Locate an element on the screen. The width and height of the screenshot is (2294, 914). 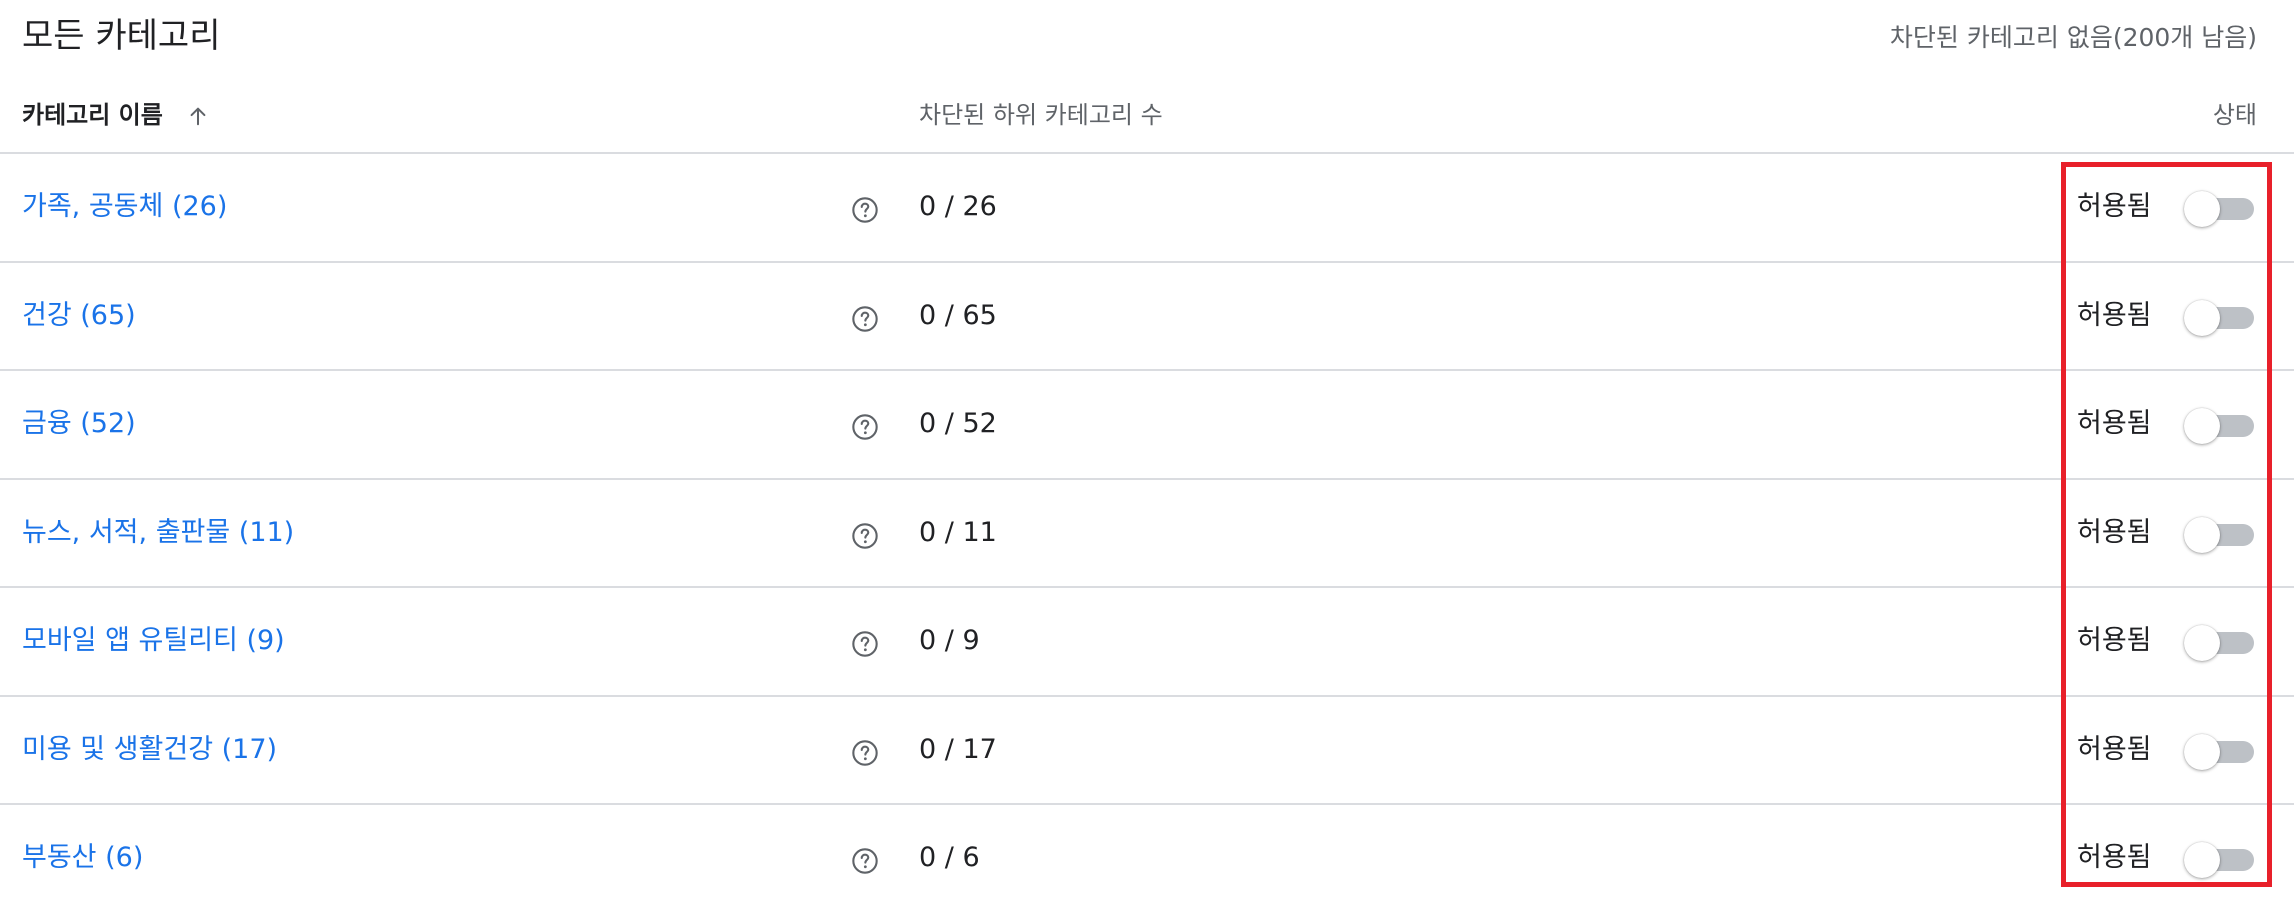
table-row: 금융 (52) 0 / 52 허용됨 is located at coordinates (1147, 425).